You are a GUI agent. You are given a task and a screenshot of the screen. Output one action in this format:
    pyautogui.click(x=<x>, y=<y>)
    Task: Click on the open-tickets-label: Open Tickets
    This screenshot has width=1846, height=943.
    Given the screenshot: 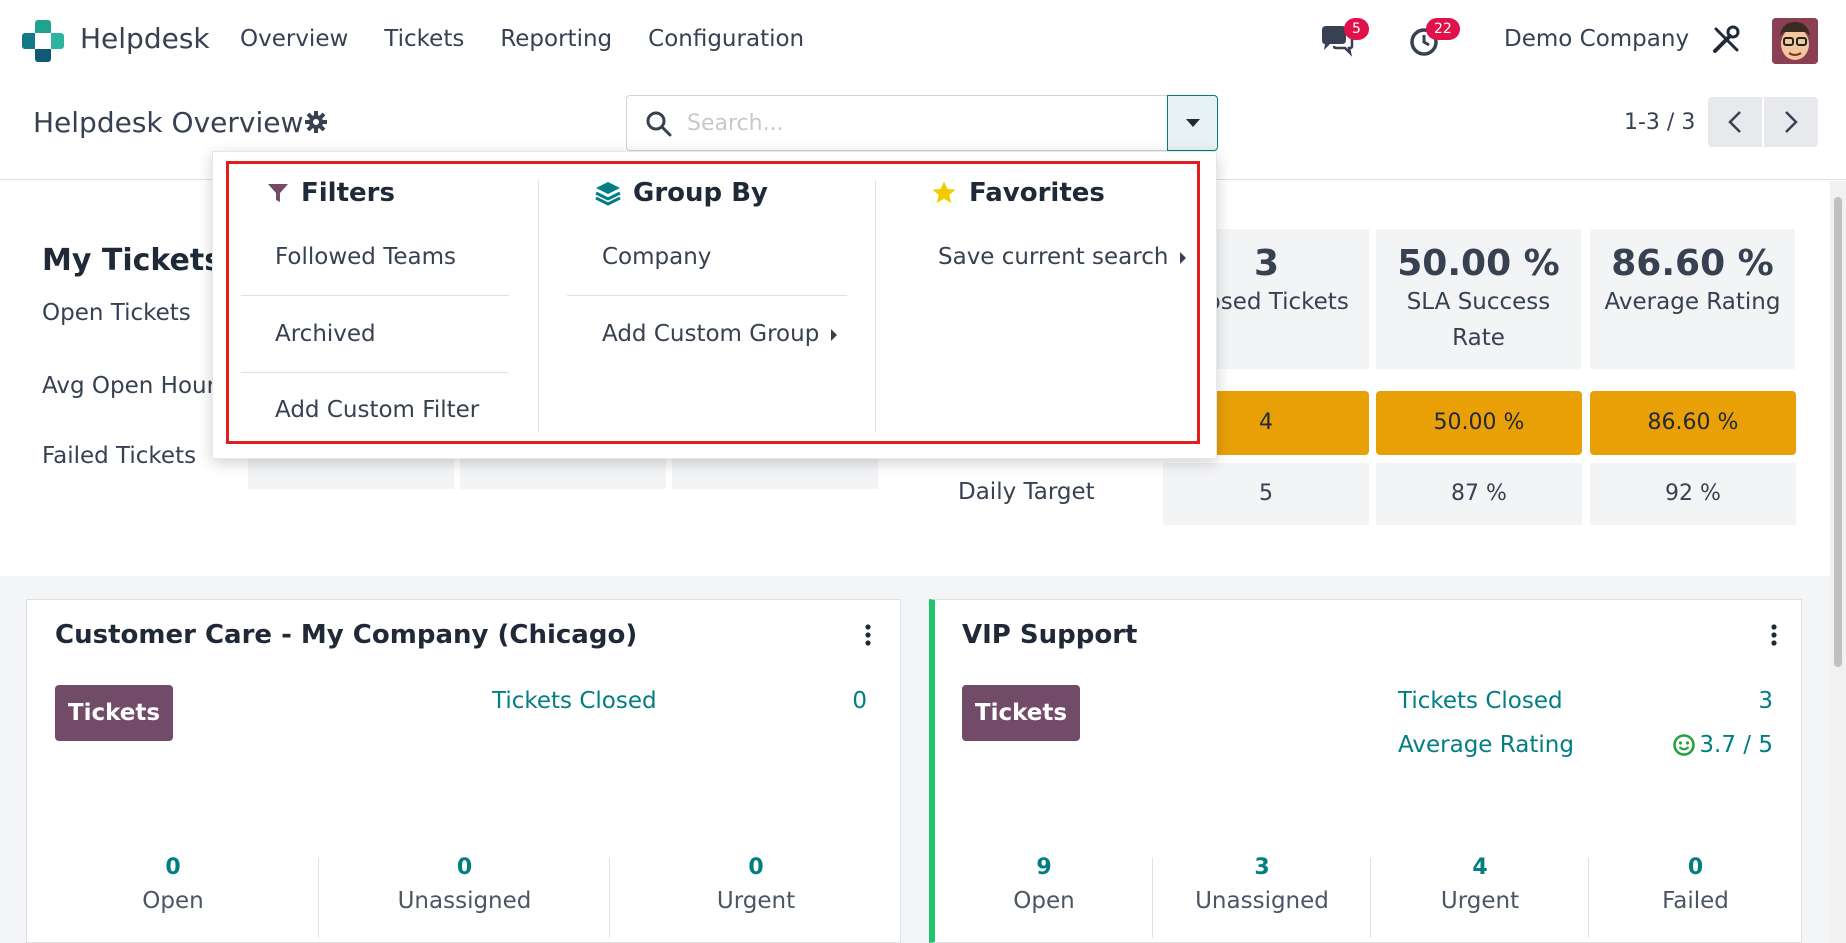 What is the action you would take?
    pyautogui.click(x=116, y=313)
    